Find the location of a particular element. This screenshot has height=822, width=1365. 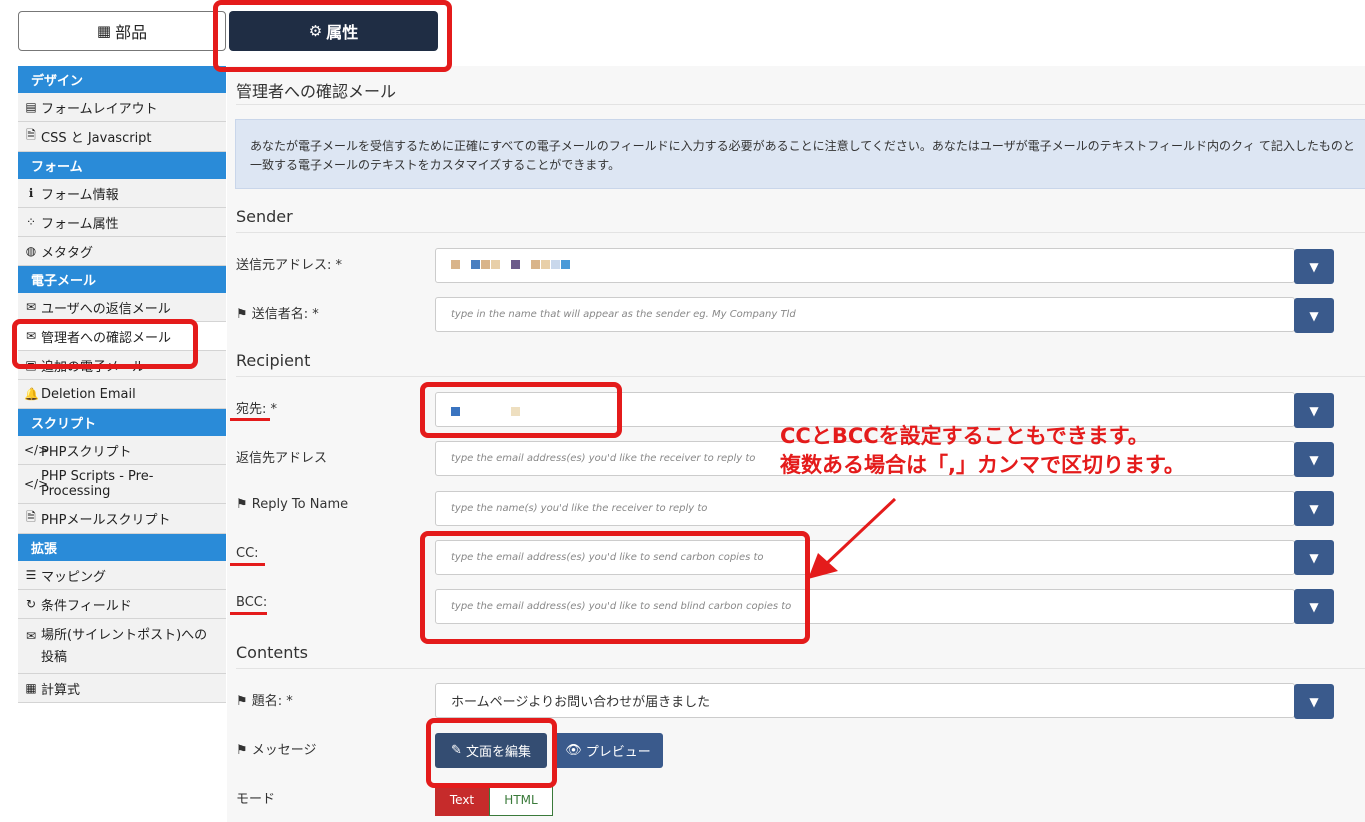

tab-parts-label: 部品 is located at coordinates (131, 32).